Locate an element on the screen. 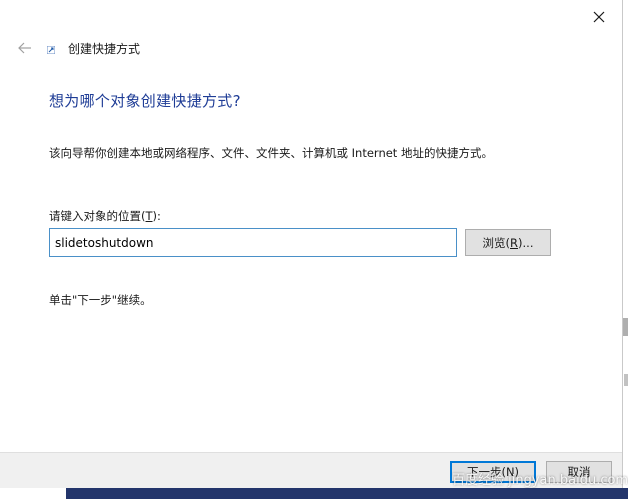  background-desktop-strip is located at coordinates (347, 493).